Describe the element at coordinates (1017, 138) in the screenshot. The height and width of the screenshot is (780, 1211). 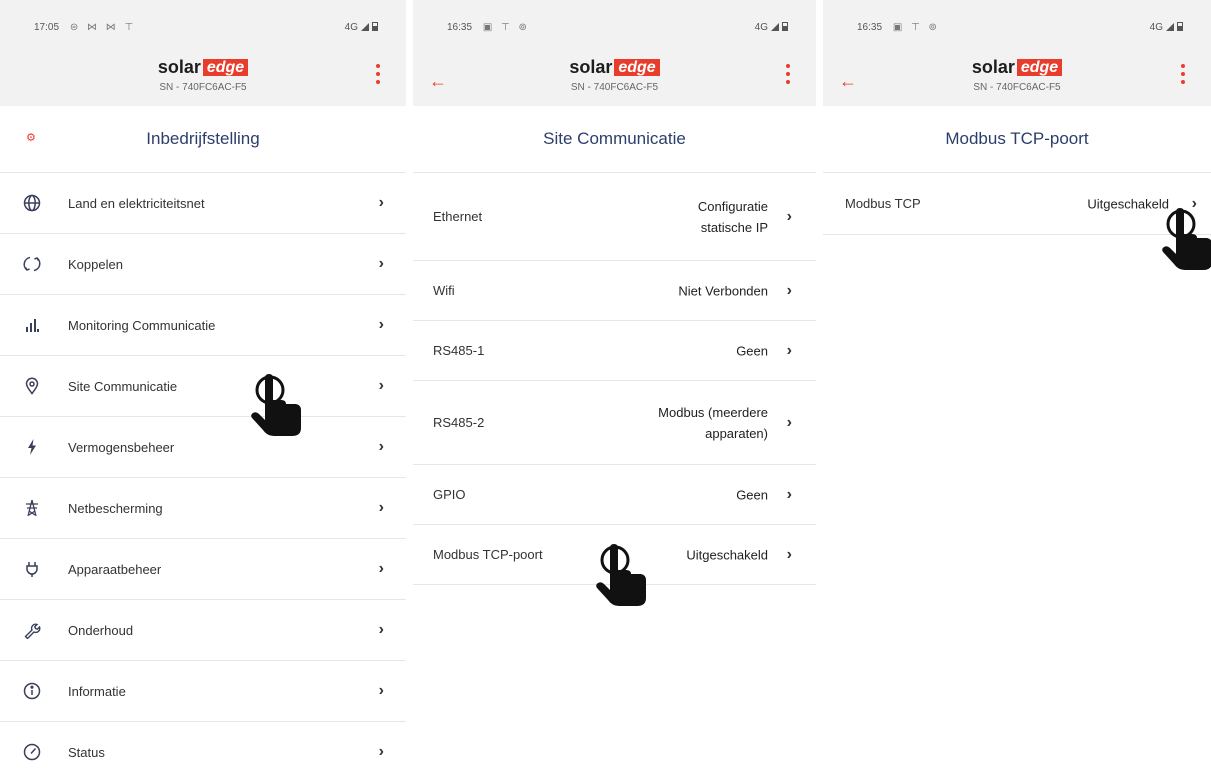
I see `page-title: Modbus TCP-poort` at that location.